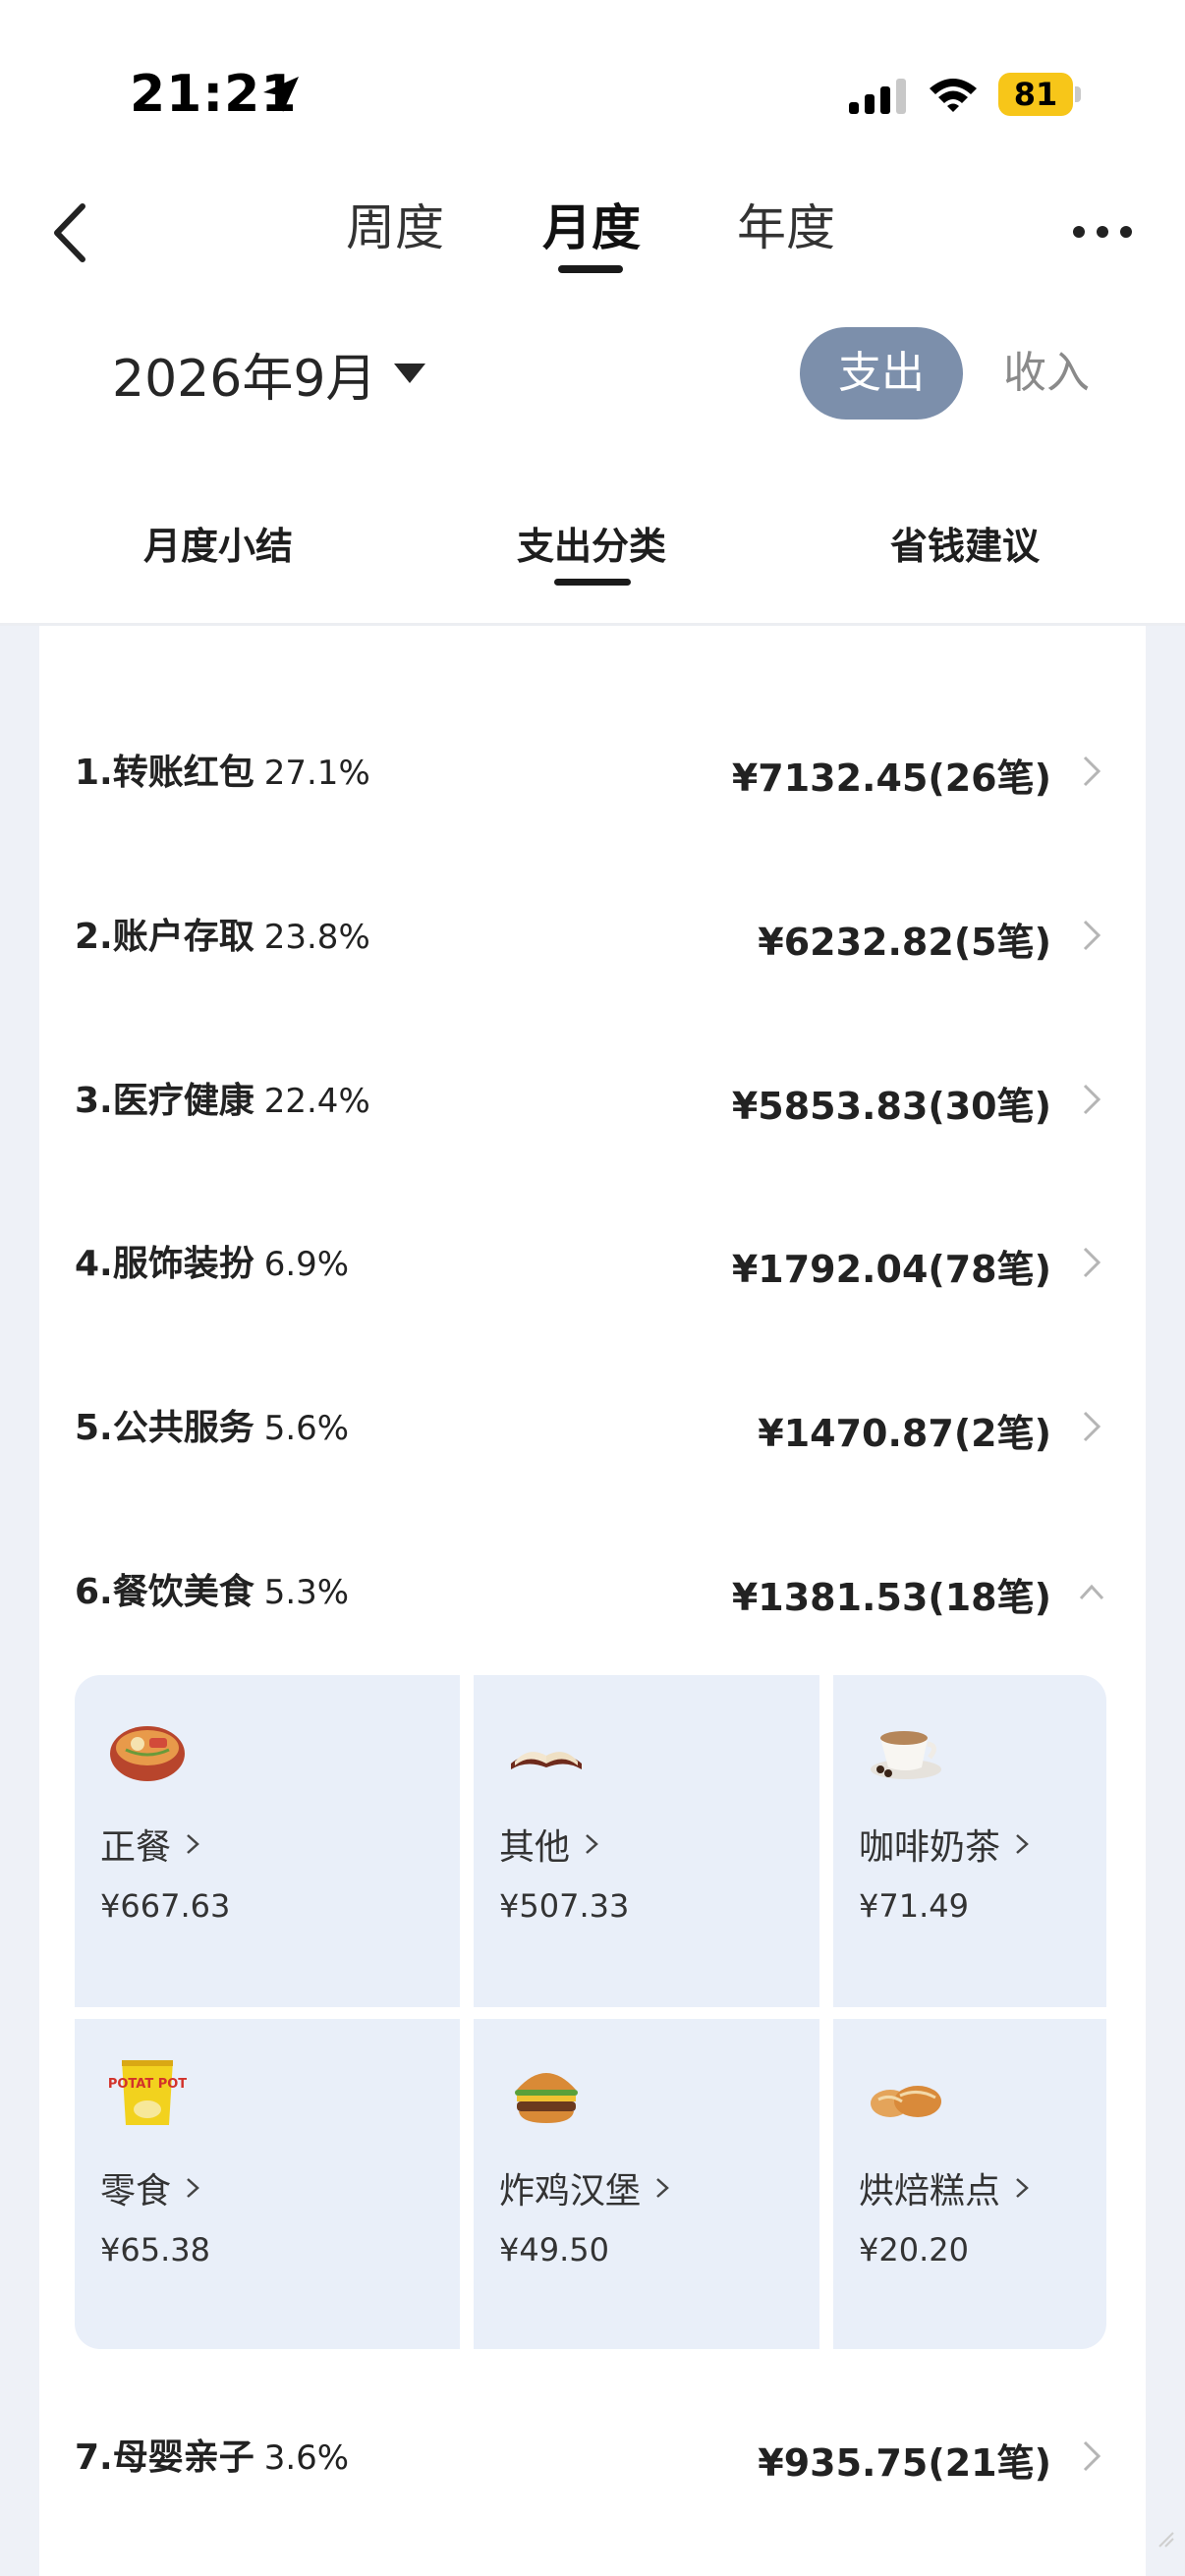 The image size is (1185, 2576). Describe the element at coordinates (592, 1419) in the screenshot. I see `category-row-public-service: 5.公共服务 5.6% ¥1470.87(2笔)` at that location.